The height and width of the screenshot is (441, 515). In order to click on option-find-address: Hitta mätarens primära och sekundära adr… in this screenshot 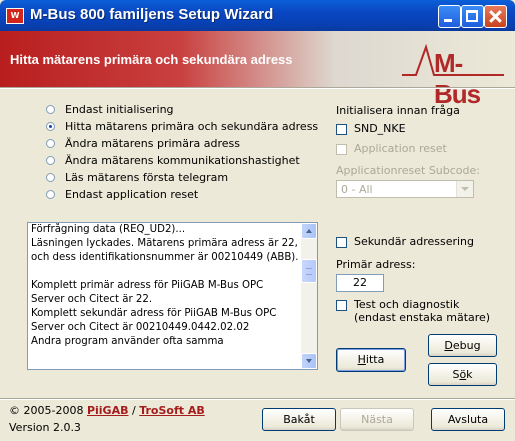, I will do `click(182, 126)`.